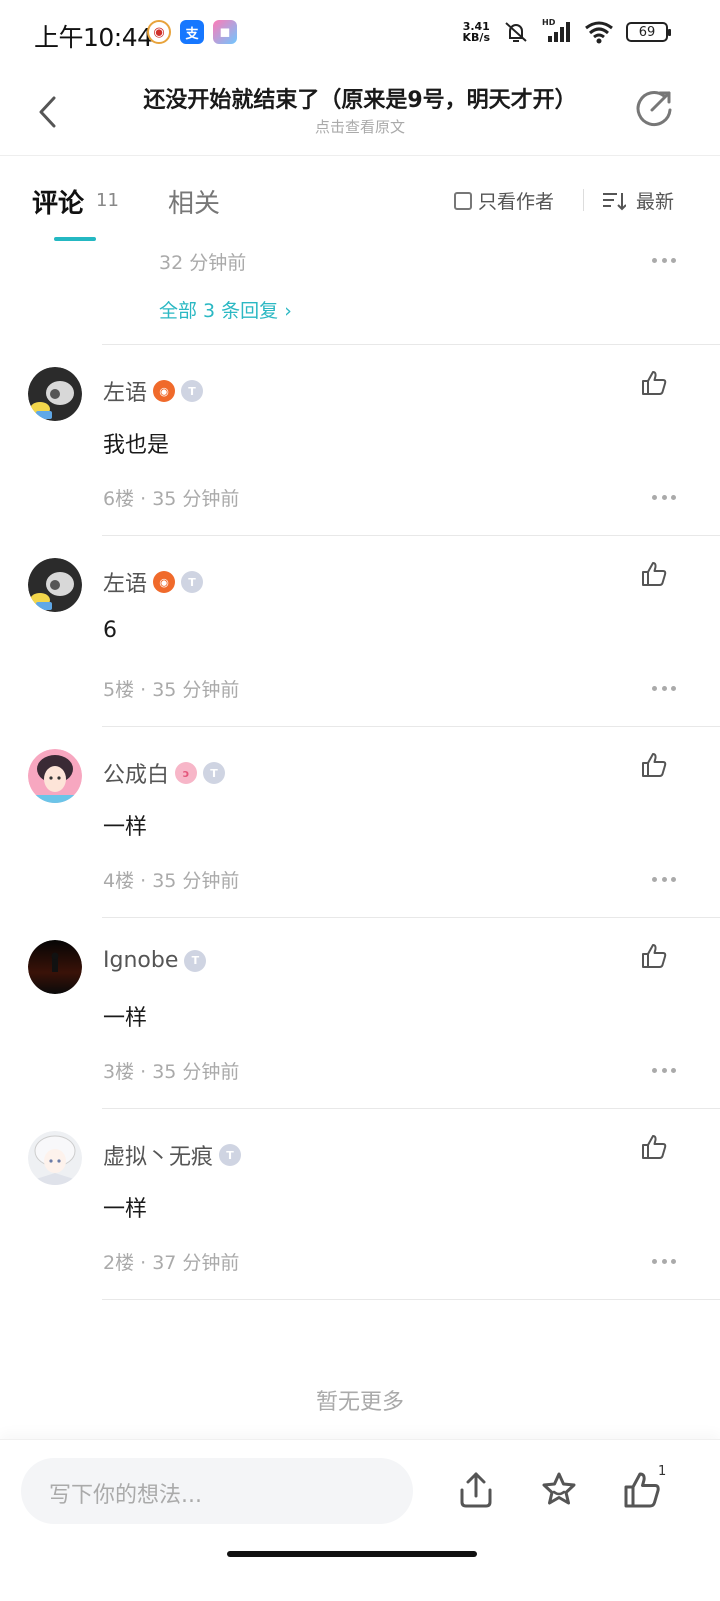  Describe the element at coordinates (136, 445) in the screenshot. I see `comment-content: 我也是` at that location.